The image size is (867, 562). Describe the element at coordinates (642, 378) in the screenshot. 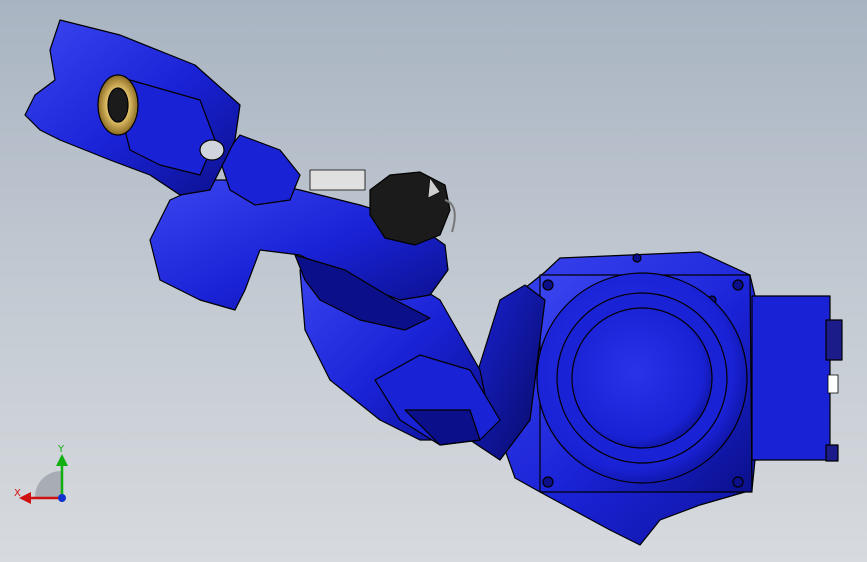

I see `base-rotation-disc` at that location.